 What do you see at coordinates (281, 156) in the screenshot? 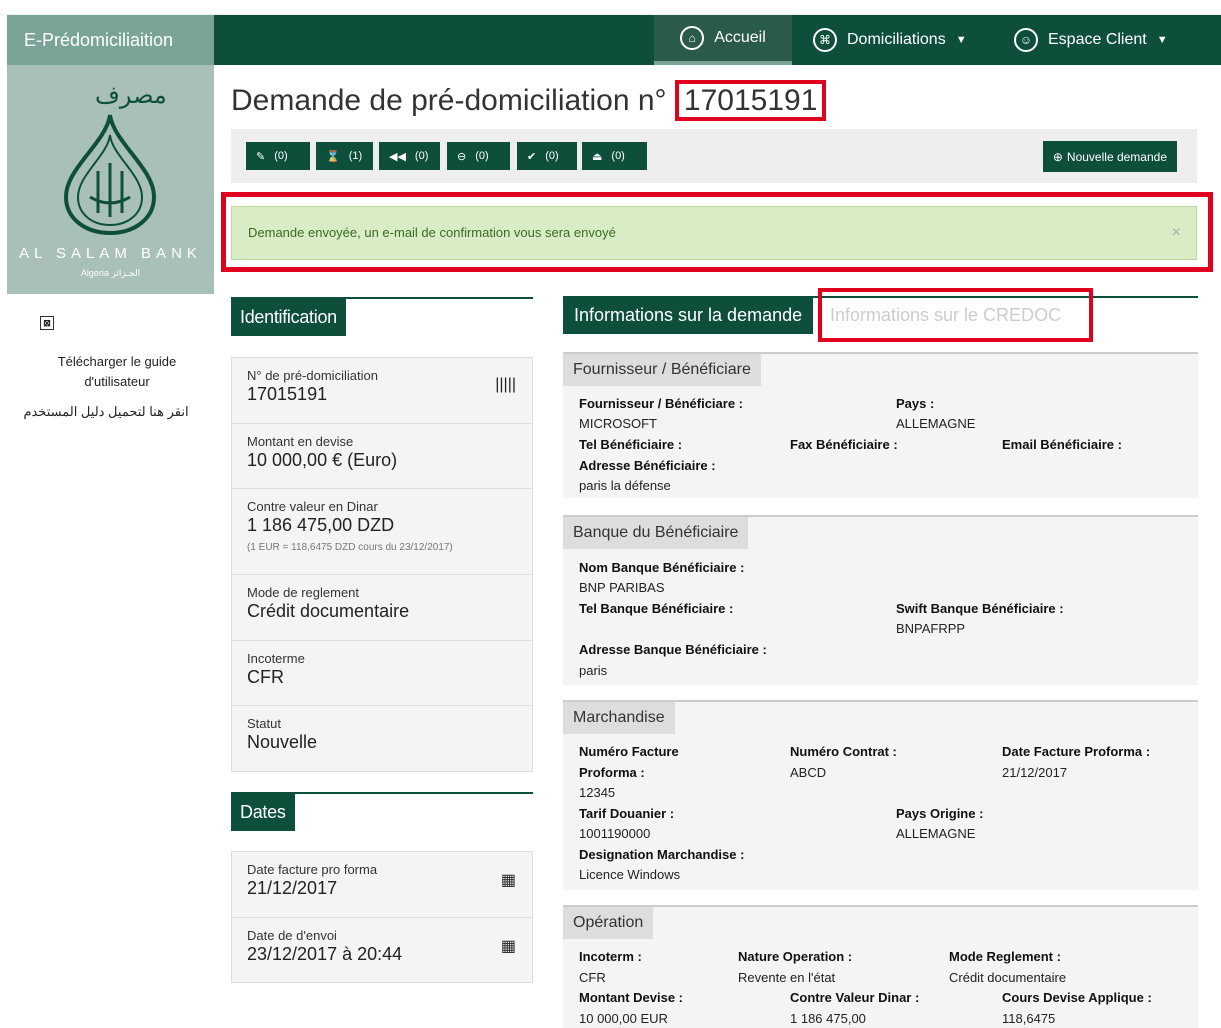
I see `draft-count: (0)` at bounding box center [281, 156].